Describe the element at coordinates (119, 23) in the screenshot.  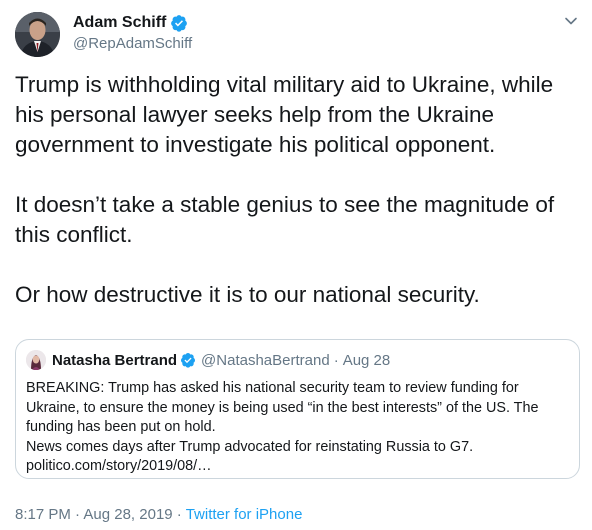
I see `author-display-name: Adam Schiff` at that location.